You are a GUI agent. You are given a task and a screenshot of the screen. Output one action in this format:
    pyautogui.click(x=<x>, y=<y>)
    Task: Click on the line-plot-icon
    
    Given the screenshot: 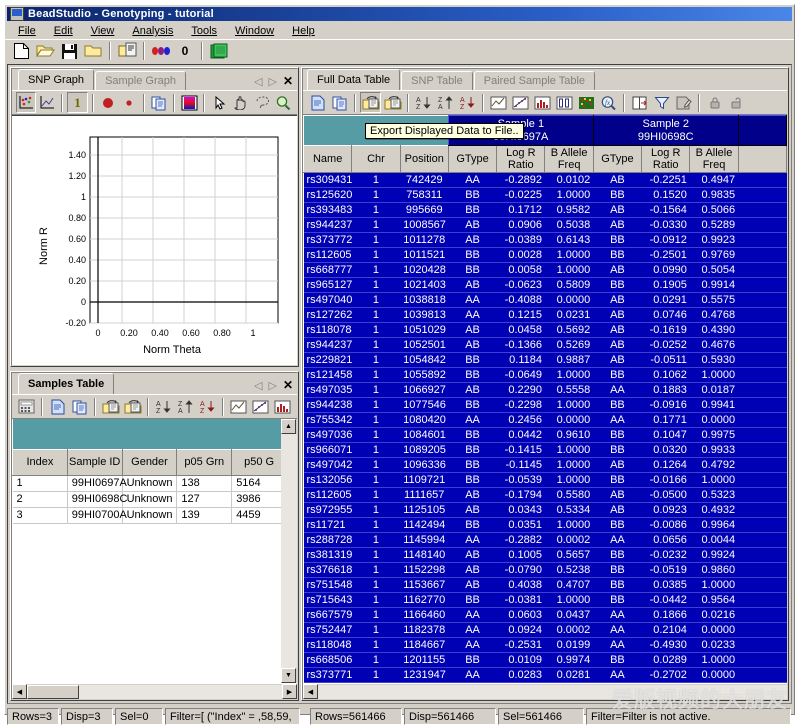 What is the action you would take?
    pyautogui.click(x=47, y=102)
    